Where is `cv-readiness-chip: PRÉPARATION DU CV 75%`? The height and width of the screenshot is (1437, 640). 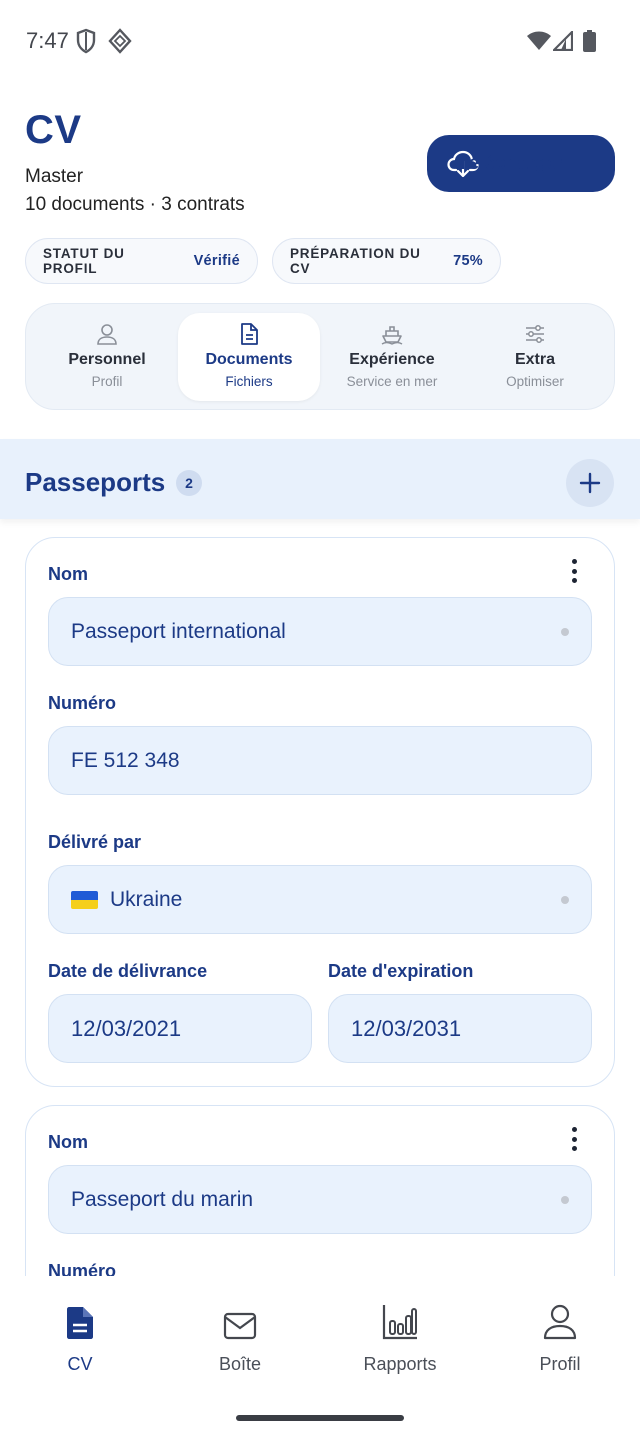 cv-readiness-chip: PRÉPARATION DU CV 75% is located at coordinates (386, 261).